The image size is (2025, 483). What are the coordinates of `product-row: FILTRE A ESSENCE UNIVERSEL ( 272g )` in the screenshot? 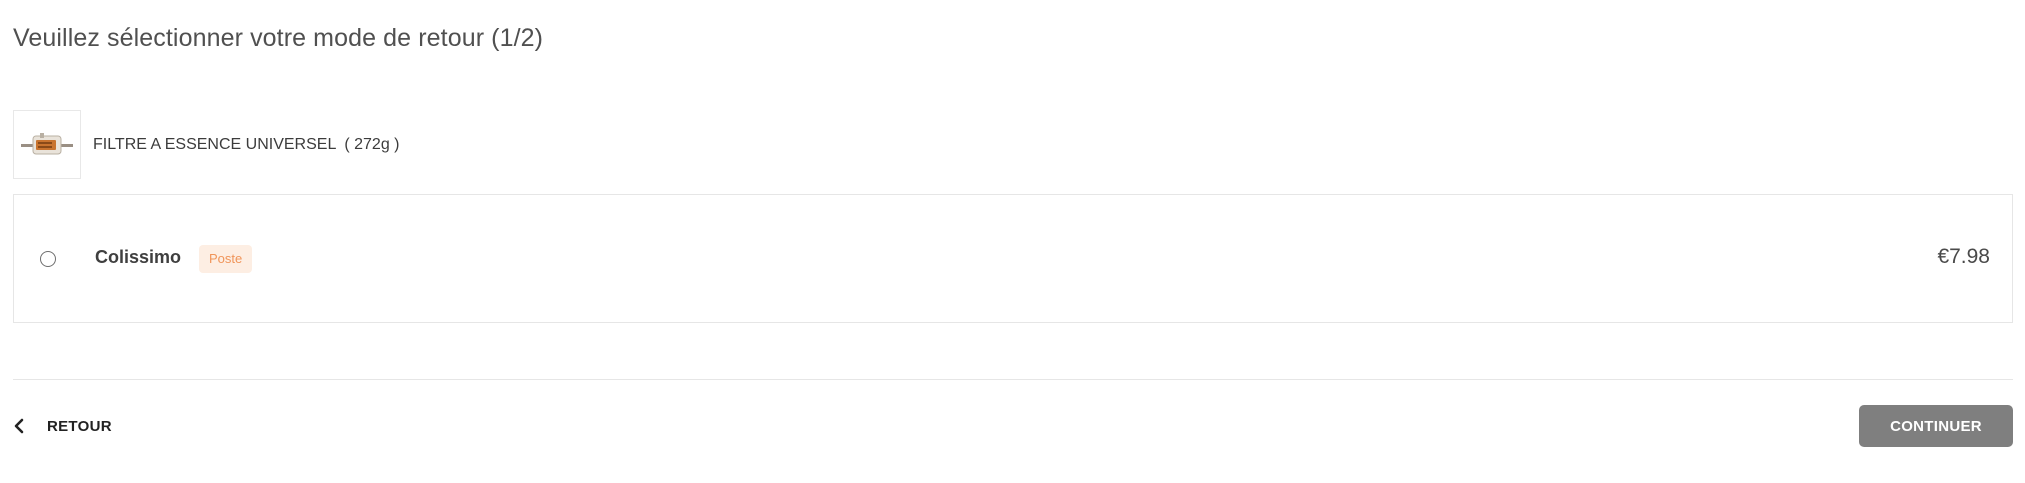 It's located at (206, 144).